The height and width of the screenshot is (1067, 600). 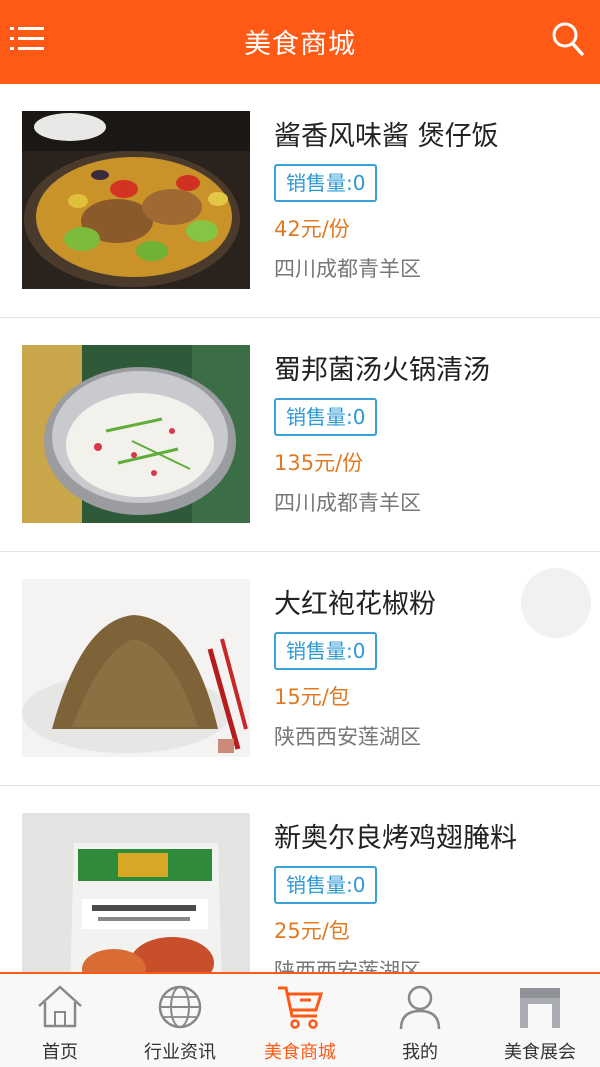 What do you see at coordinates (568, 39) in the screenshot?
I see `search-icon` at bounding box center [568, 39].